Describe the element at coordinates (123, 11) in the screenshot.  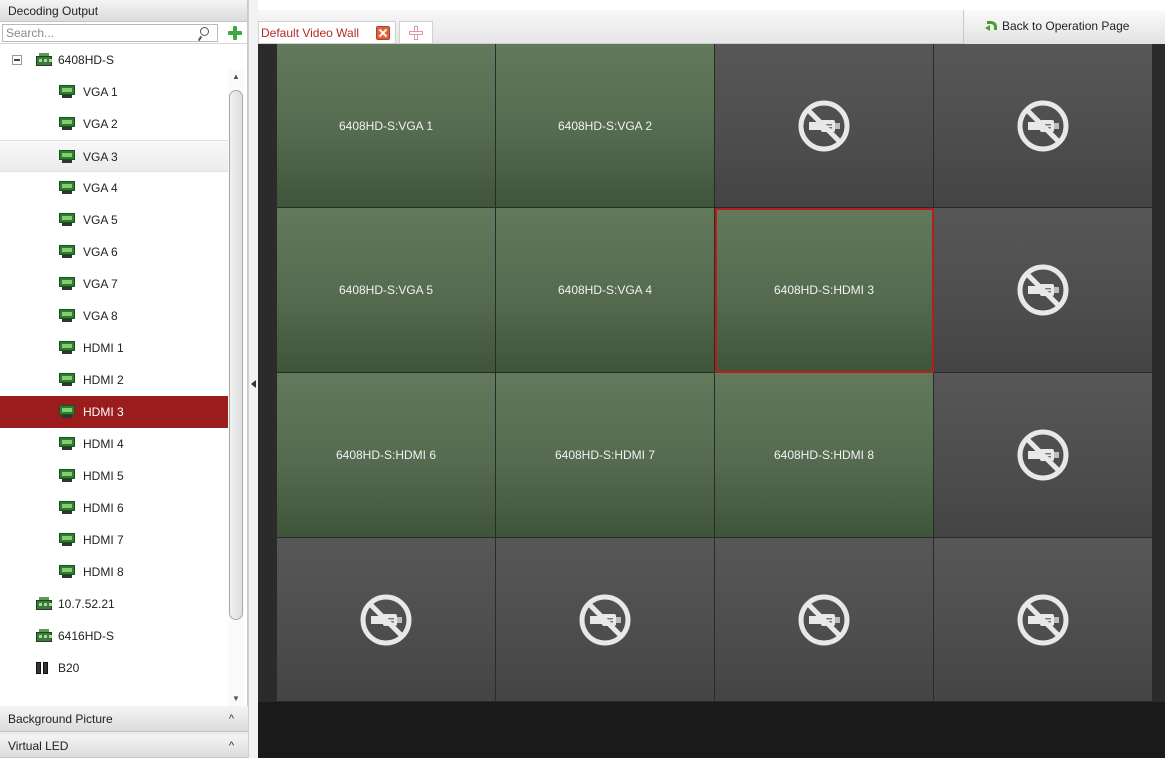
I see `decoding-output-header: Decoding Output` at that location.